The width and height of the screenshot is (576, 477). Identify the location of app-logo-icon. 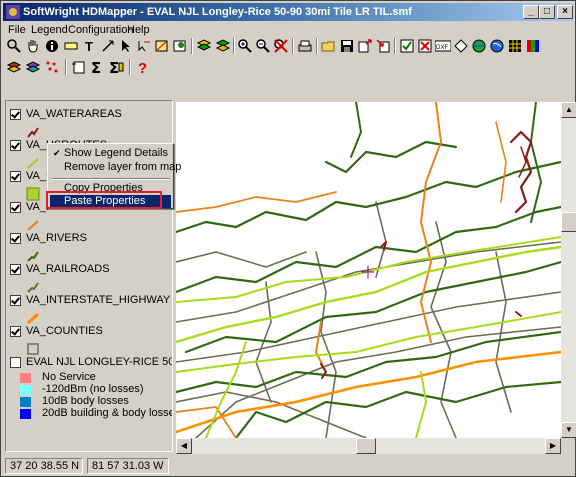
(13, 12).